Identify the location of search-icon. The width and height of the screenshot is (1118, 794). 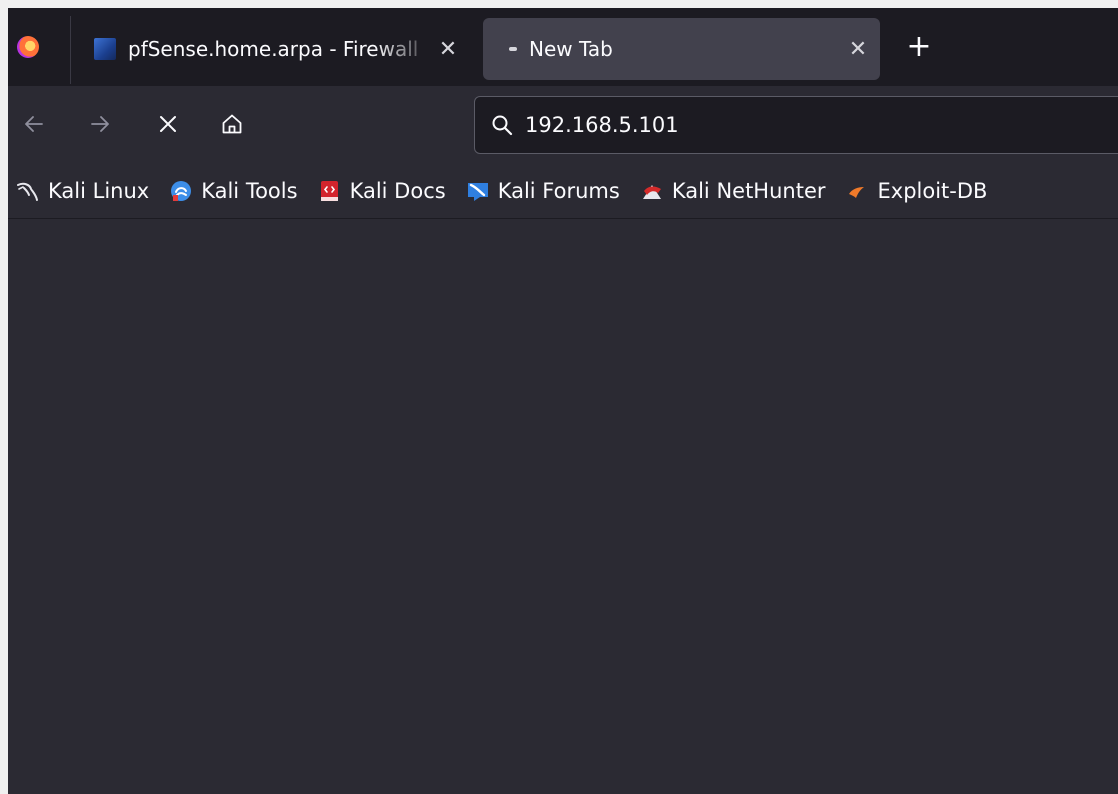
(502, 125).